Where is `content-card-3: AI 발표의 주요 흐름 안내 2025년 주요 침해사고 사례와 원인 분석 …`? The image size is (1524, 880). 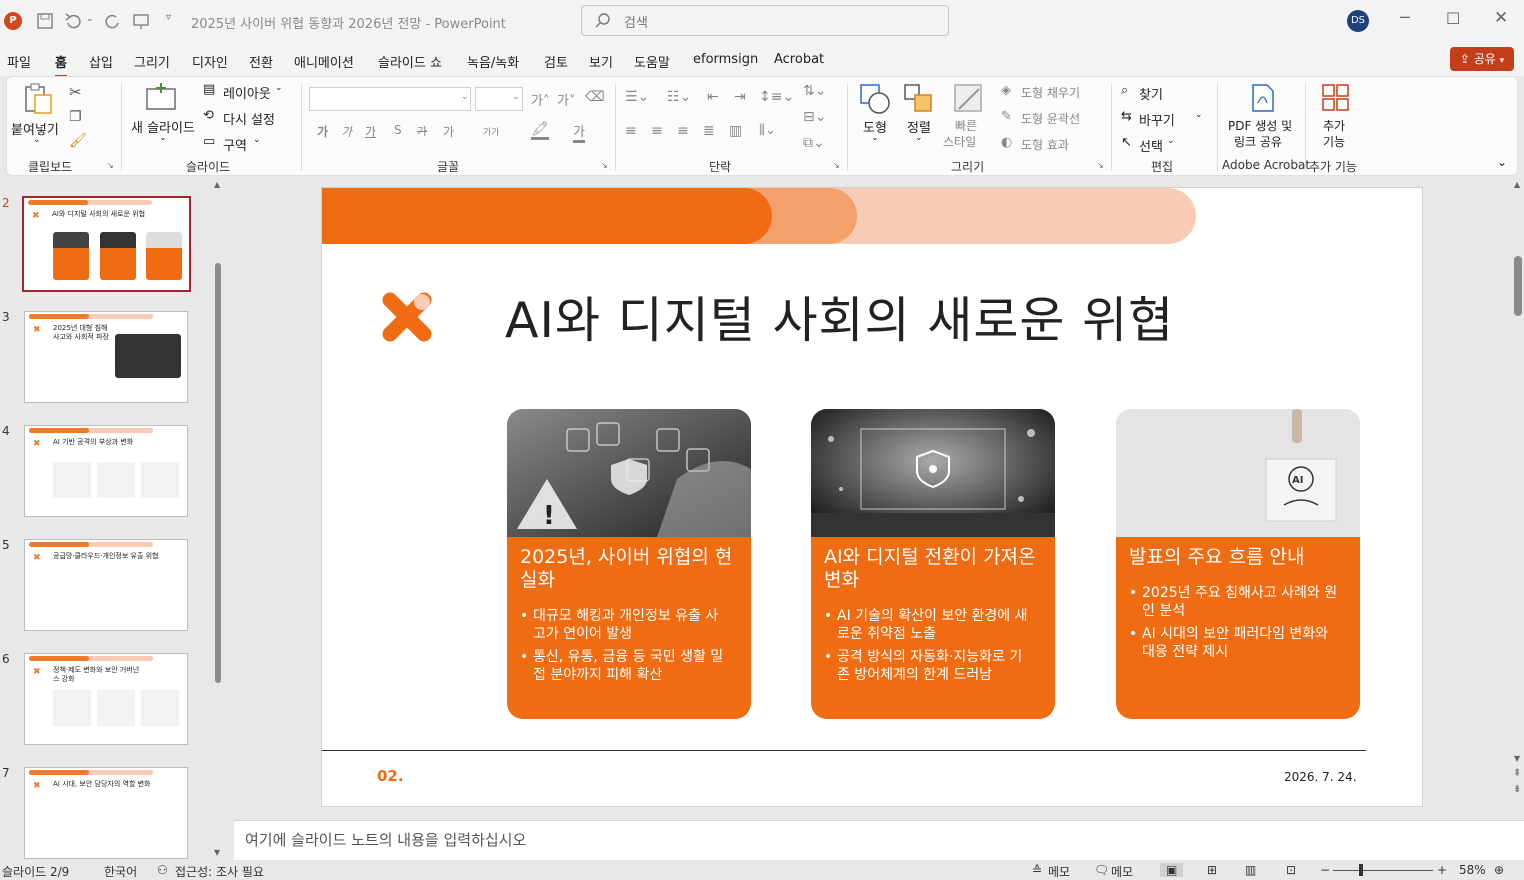 content-card-3: AI 발표의 주요 흐름 안내 2025년 주요 침해사고 사례와 원인 분석 … is located at coordinates (1238, 564).